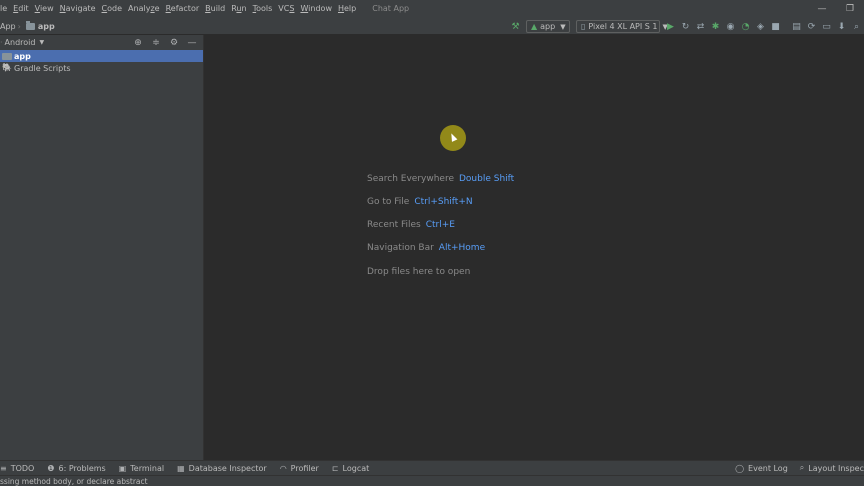 The height and width of the screenshot is (486, 864). I want to click on project-structure-icon: ▤, so click(796, 26).